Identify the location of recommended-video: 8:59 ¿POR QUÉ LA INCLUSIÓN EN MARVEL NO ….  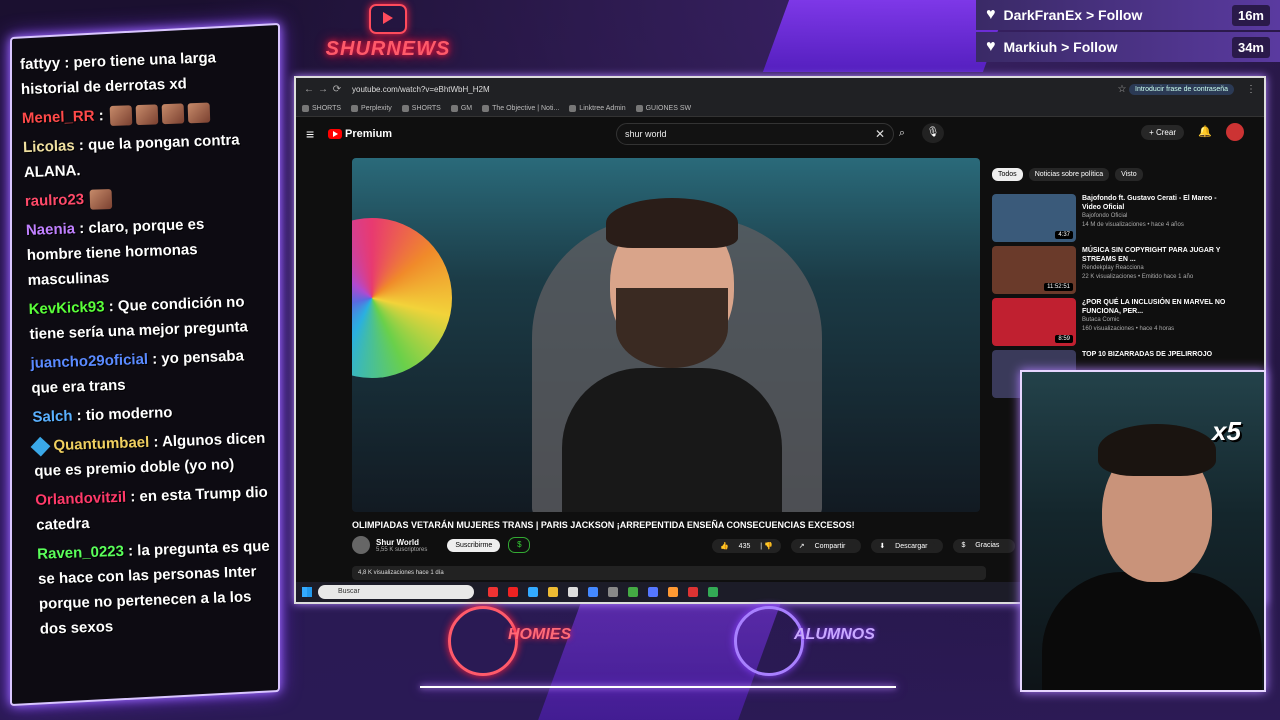
(1121, 322).